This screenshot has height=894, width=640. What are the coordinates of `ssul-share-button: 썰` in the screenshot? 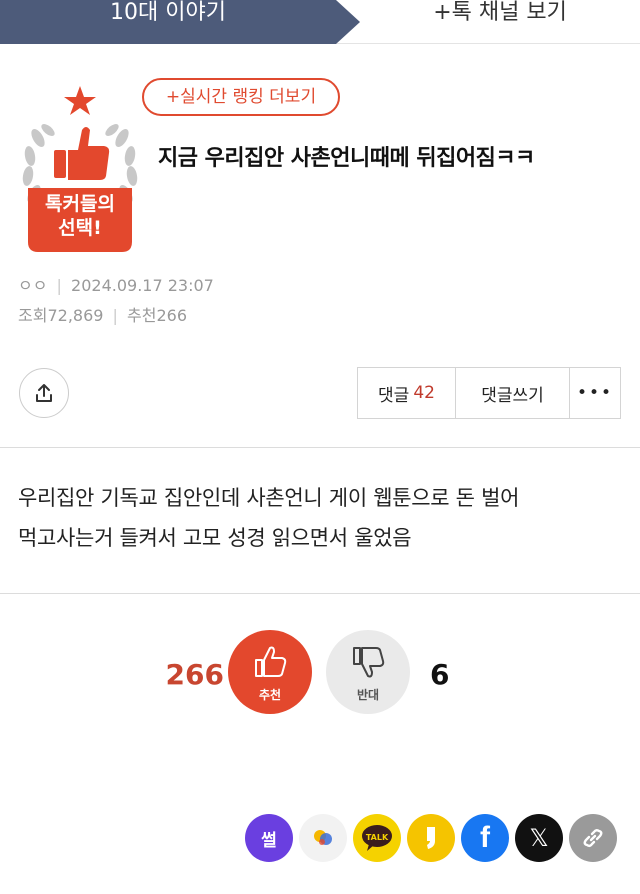 It's located at (269, 838).